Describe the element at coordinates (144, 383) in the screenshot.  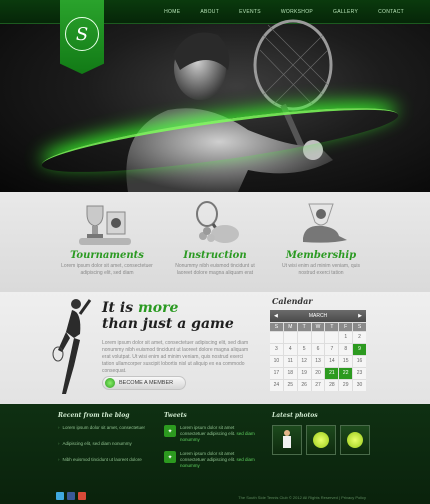
I see `become-member-button: BECOME A MEMBER` at that location.